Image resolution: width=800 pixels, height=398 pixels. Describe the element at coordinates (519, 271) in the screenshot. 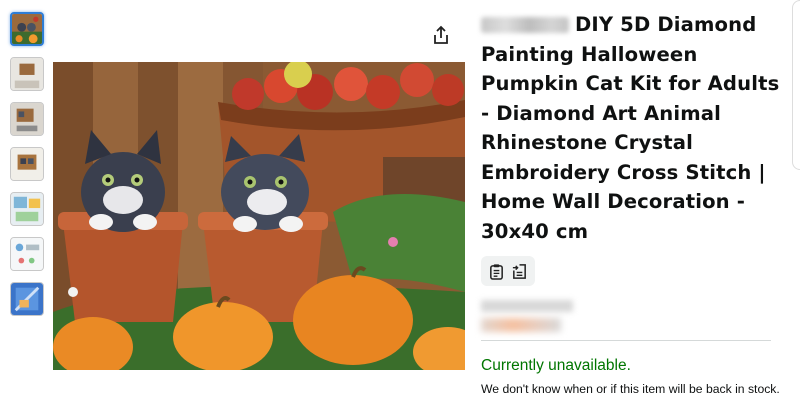

I see `compare-icon` at that location.